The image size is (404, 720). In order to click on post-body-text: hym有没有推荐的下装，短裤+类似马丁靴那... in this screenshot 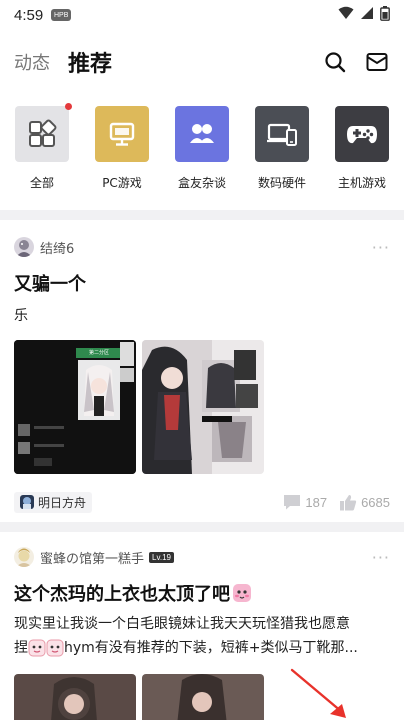, I will do `click(211, 648)`.